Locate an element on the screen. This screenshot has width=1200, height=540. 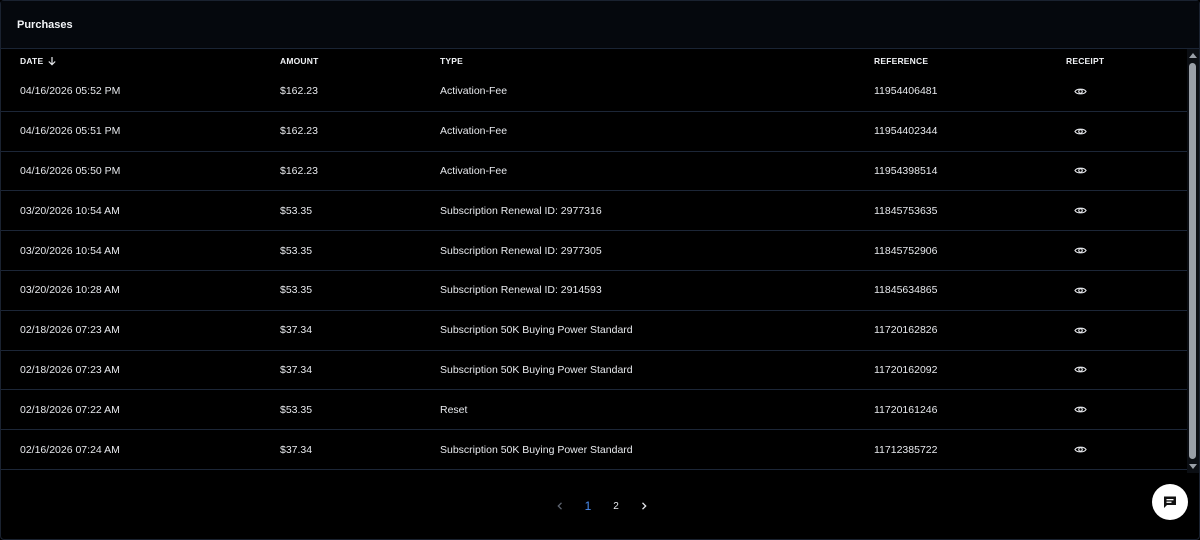
column-header-amount: AMOUNT is located at coordinates (299, 61).